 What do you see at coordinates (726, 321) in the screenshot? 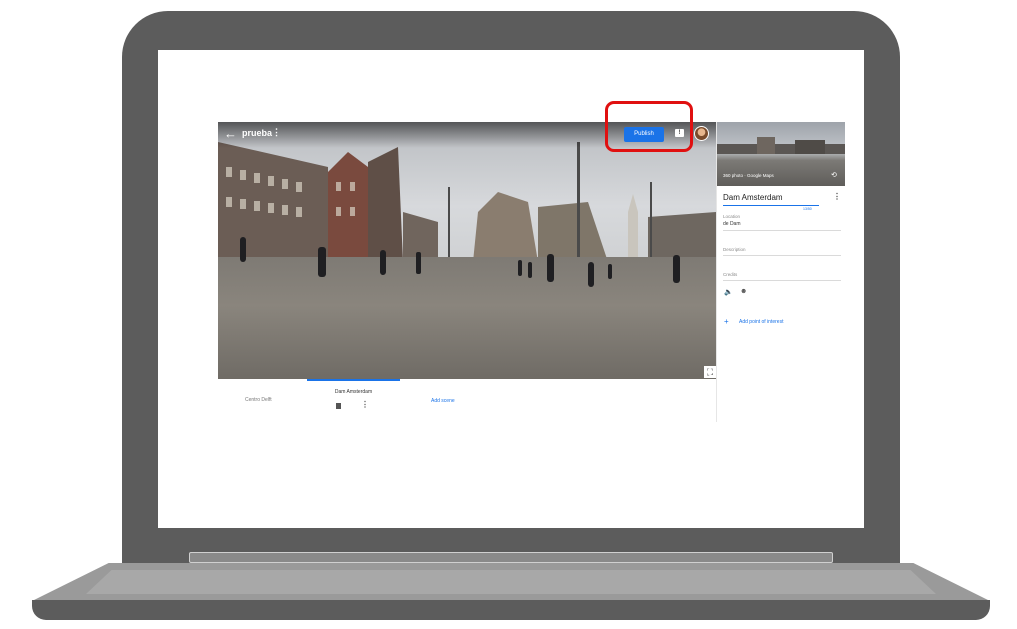
I see `plus-icon: +` at bounding box center [726, 321].